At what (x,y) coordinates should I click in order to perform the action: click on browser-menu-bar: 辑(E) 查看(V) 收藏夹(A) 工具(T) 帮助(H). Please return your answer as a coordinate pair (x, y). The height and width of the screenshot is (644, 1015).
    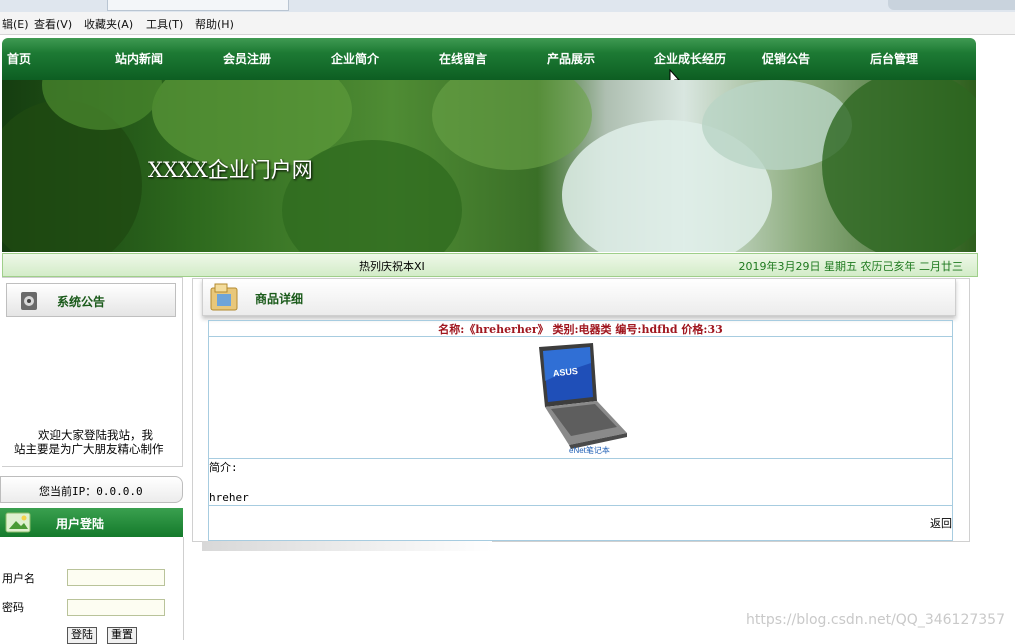
    Looking at the image, I should click on (507, 23).